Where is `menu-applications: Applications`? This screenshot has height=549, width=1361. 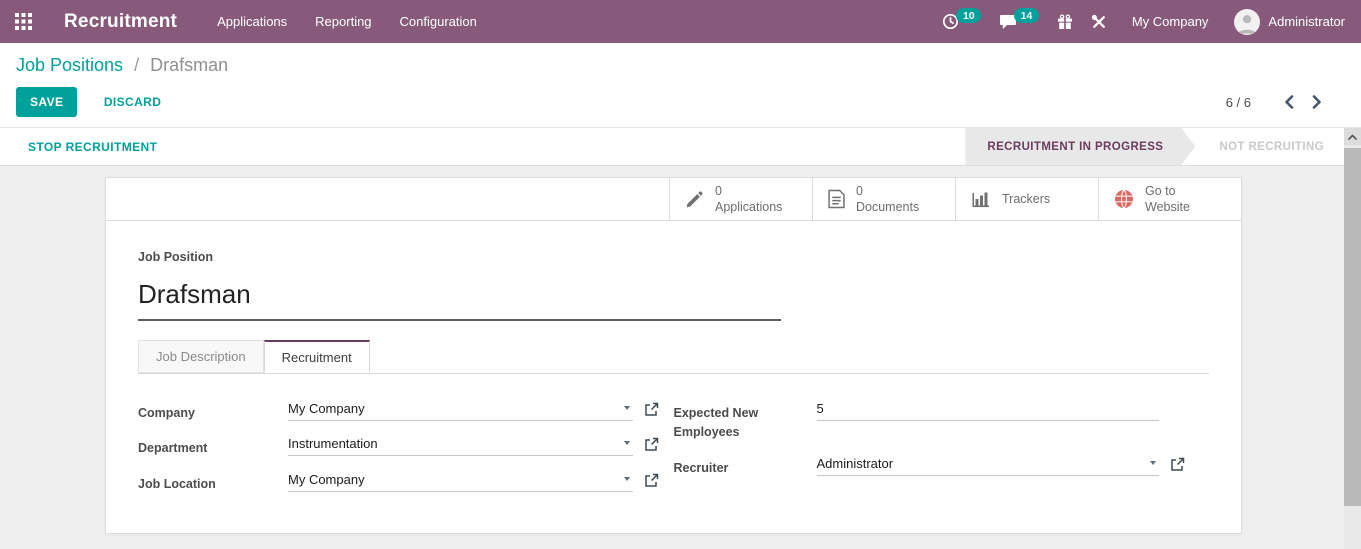
menu-applications: Applications is located at coordinates (252, 21).